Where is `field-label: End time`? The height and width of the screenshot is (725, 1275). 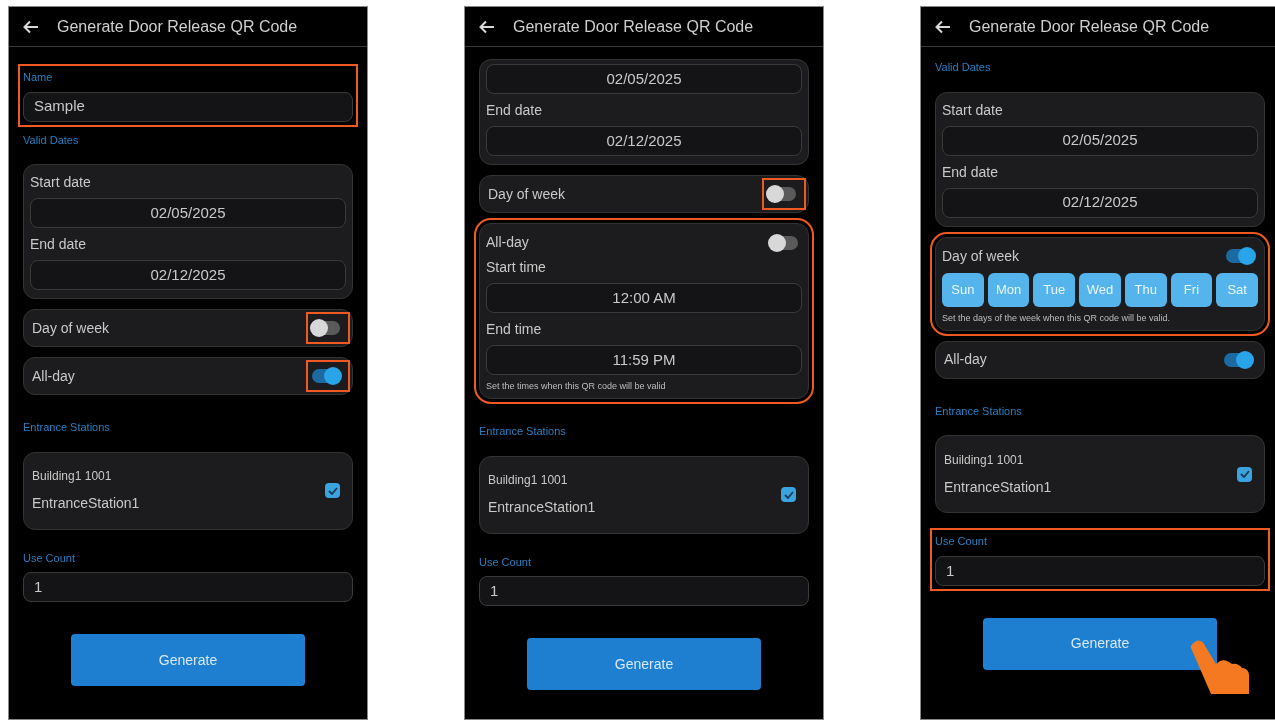
field-label: End time is located at coordinates (514, 329).